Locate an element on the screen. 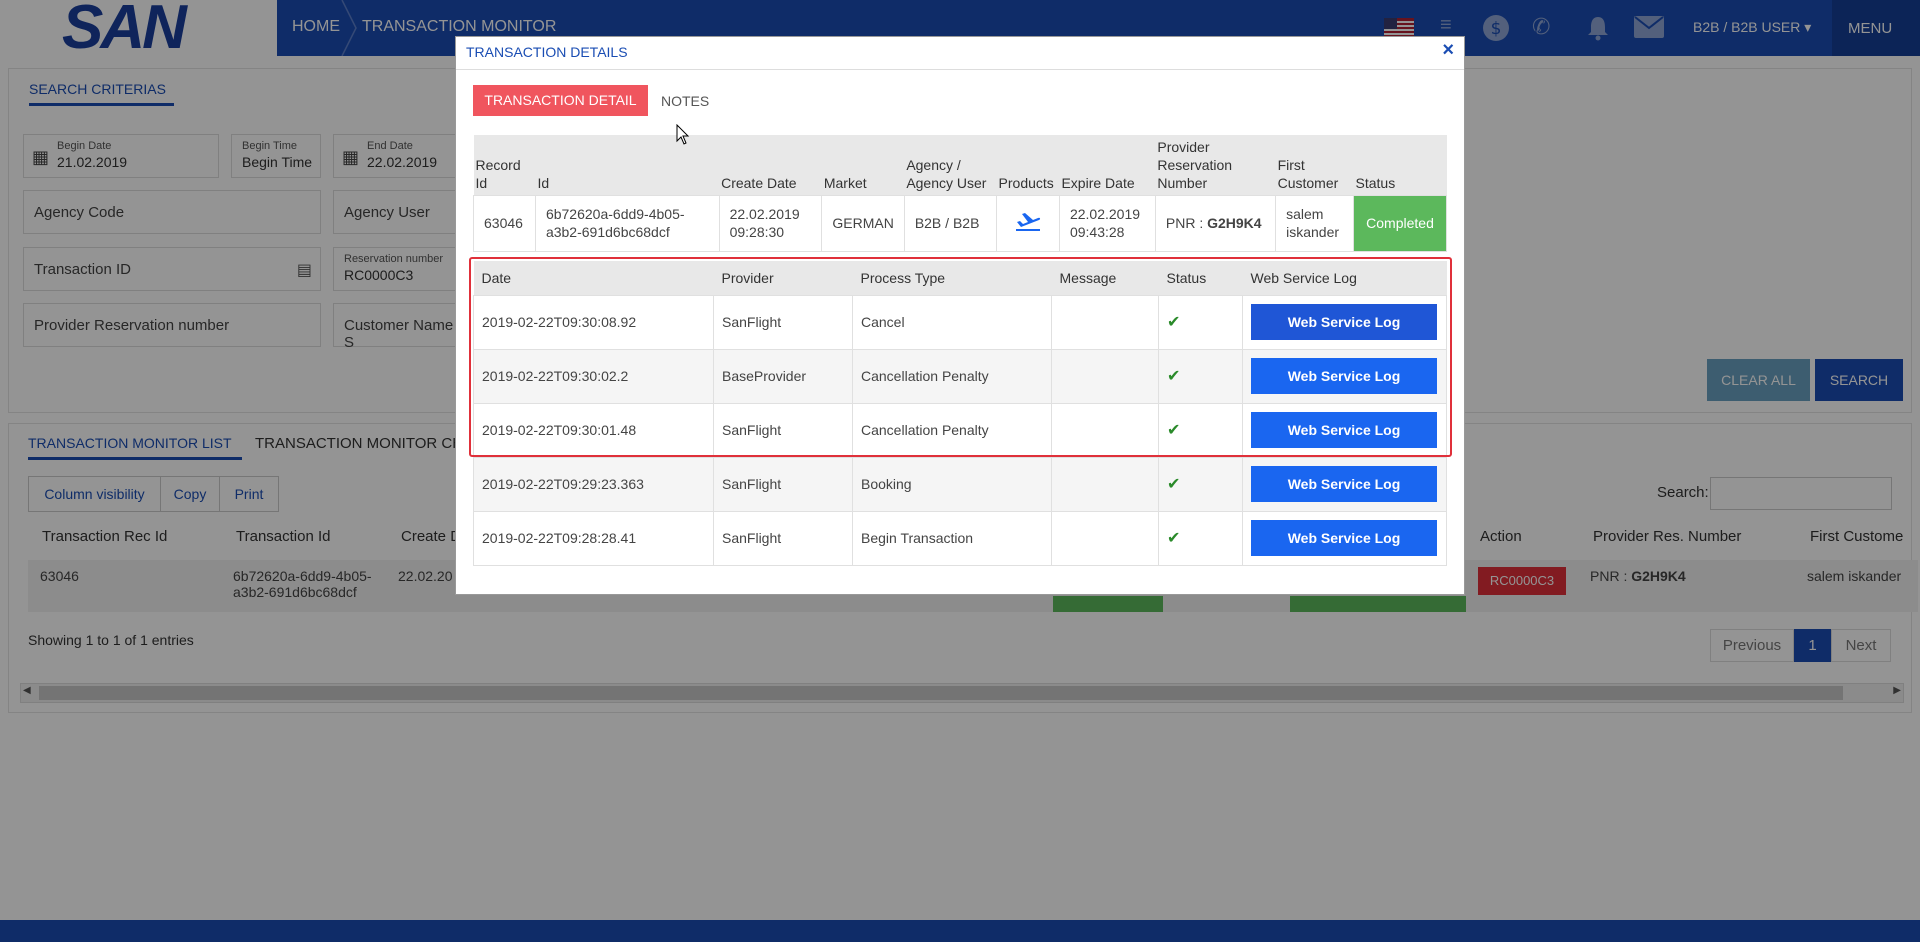  modal-title: TRANSACTION DETAILS is located at coordinates (547, 52).